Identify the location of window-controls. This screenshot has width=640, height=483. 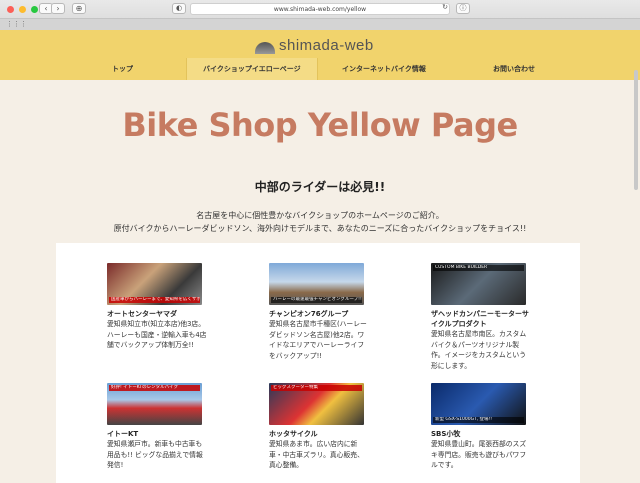
(22, 9).